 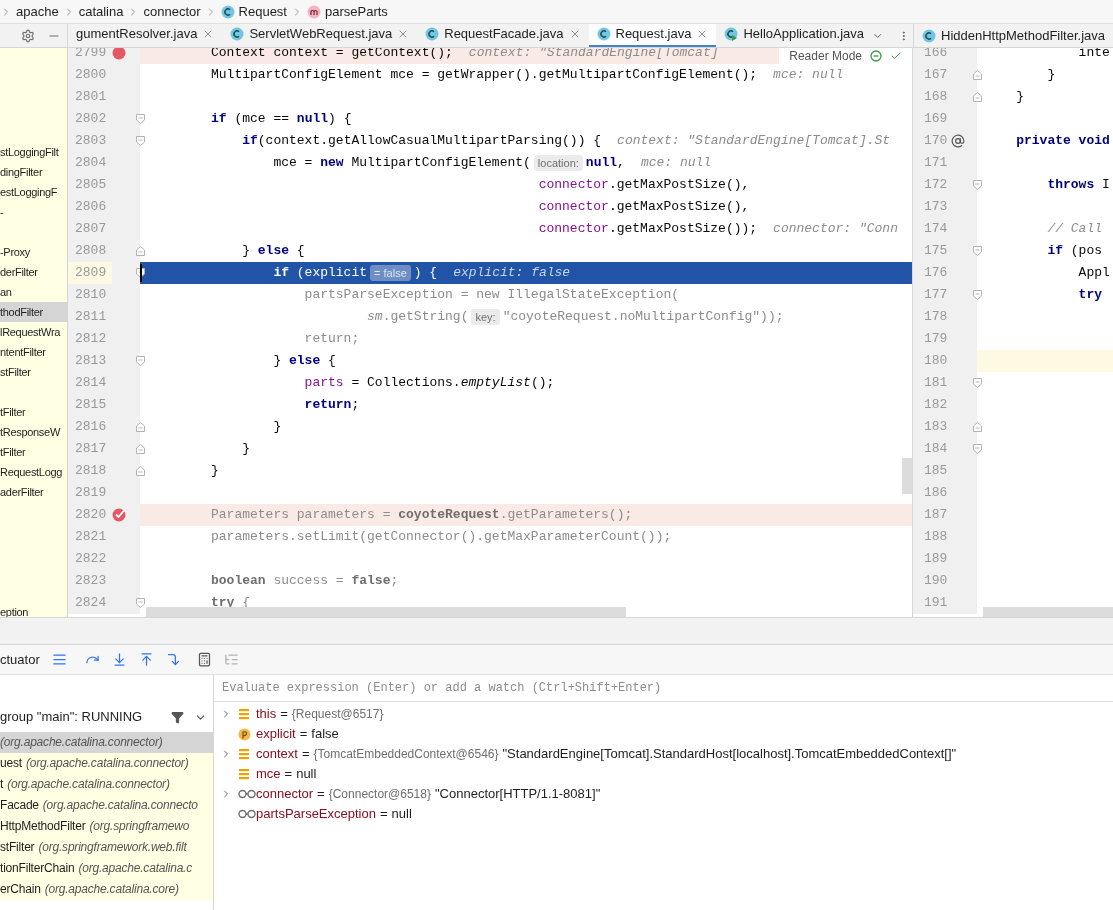 What do you see at coordinates (33, 152) in the screenshot?
I see `tree-item: stLoggingFilt` at bounding box center [33, 152].